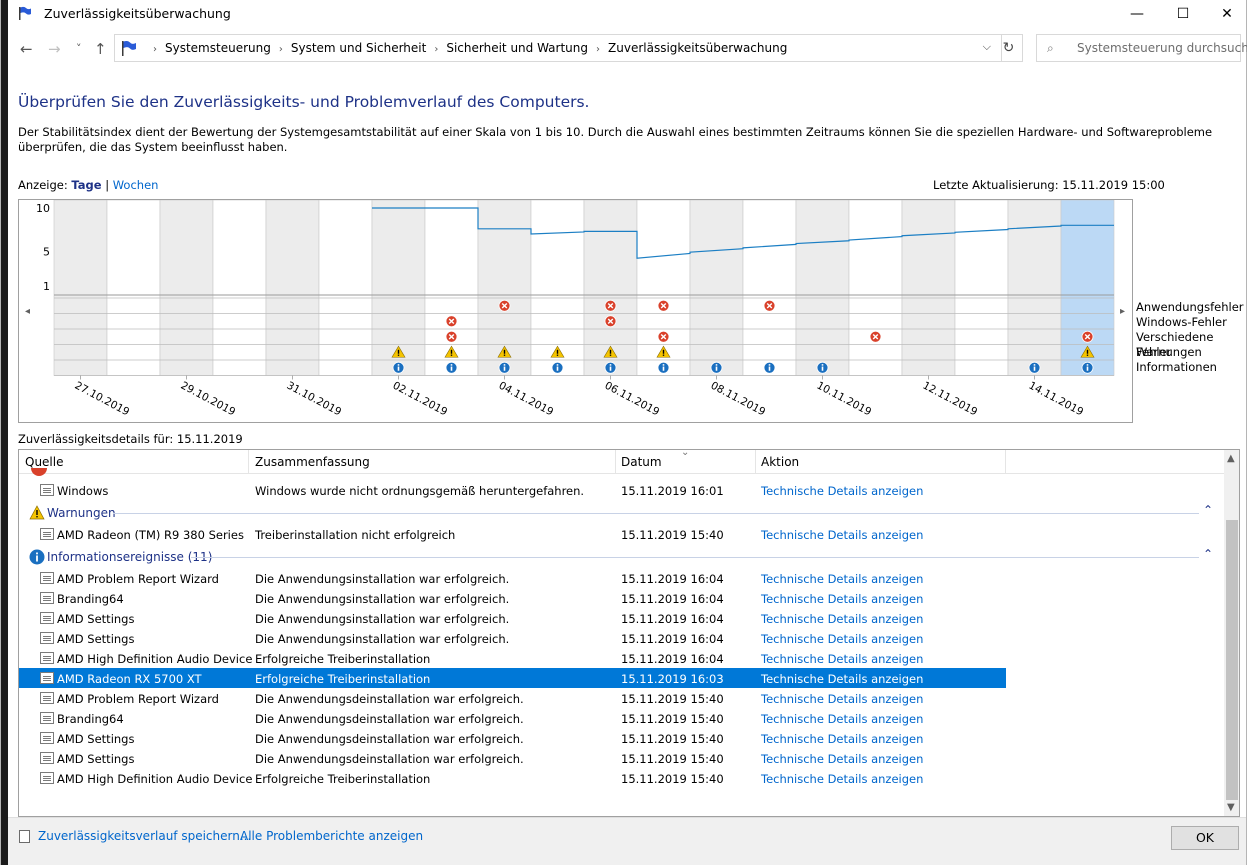 Image resolution: width=1247 pixels, height=865 pixels. What do you see at coordinates (100, 49) in the screenshot?
I see `up-button: ↑` at bounding box center [100, 49].